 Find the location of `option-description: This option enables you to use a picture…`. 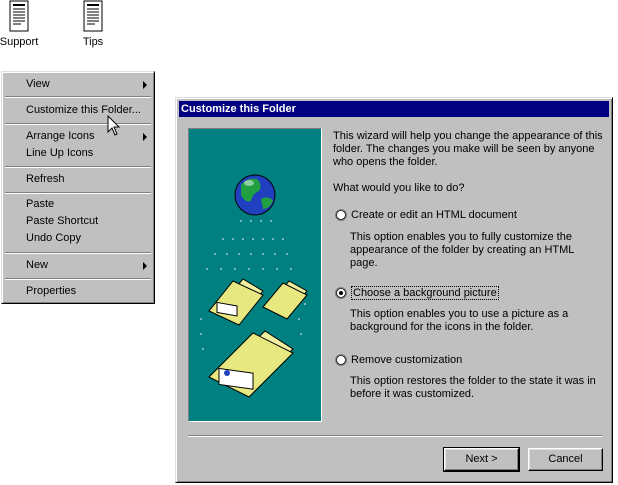

option-description: This option enables you to use a picture… is located at coordinates (459, 314).